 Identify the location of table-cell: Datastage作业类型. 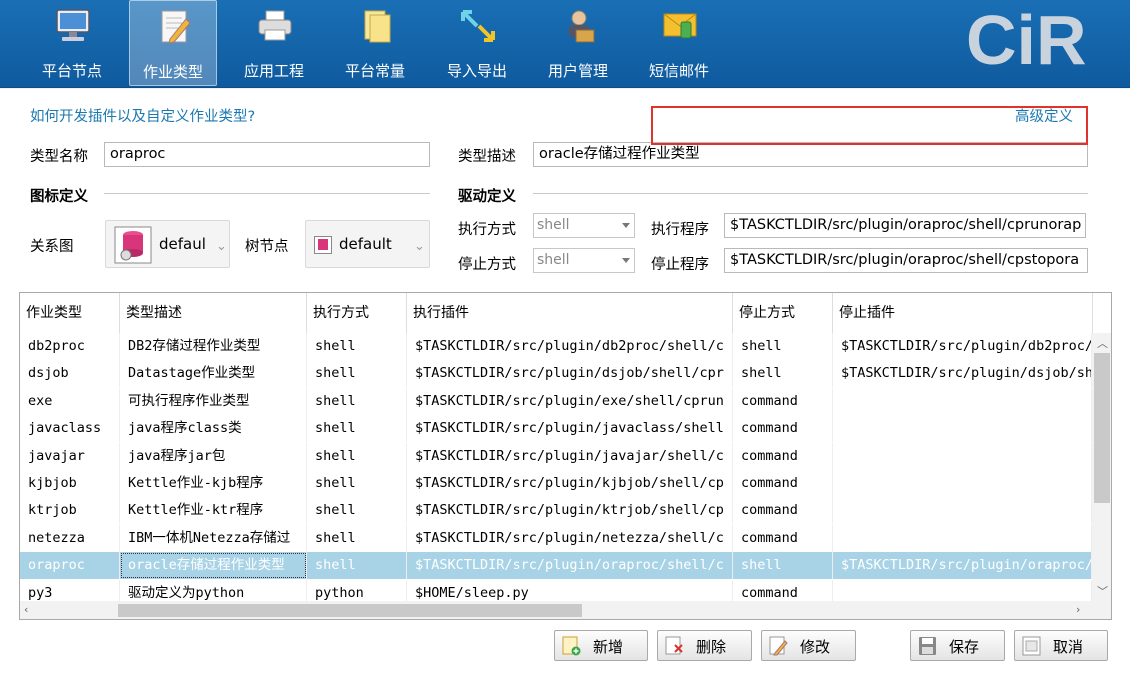
(213, 374).